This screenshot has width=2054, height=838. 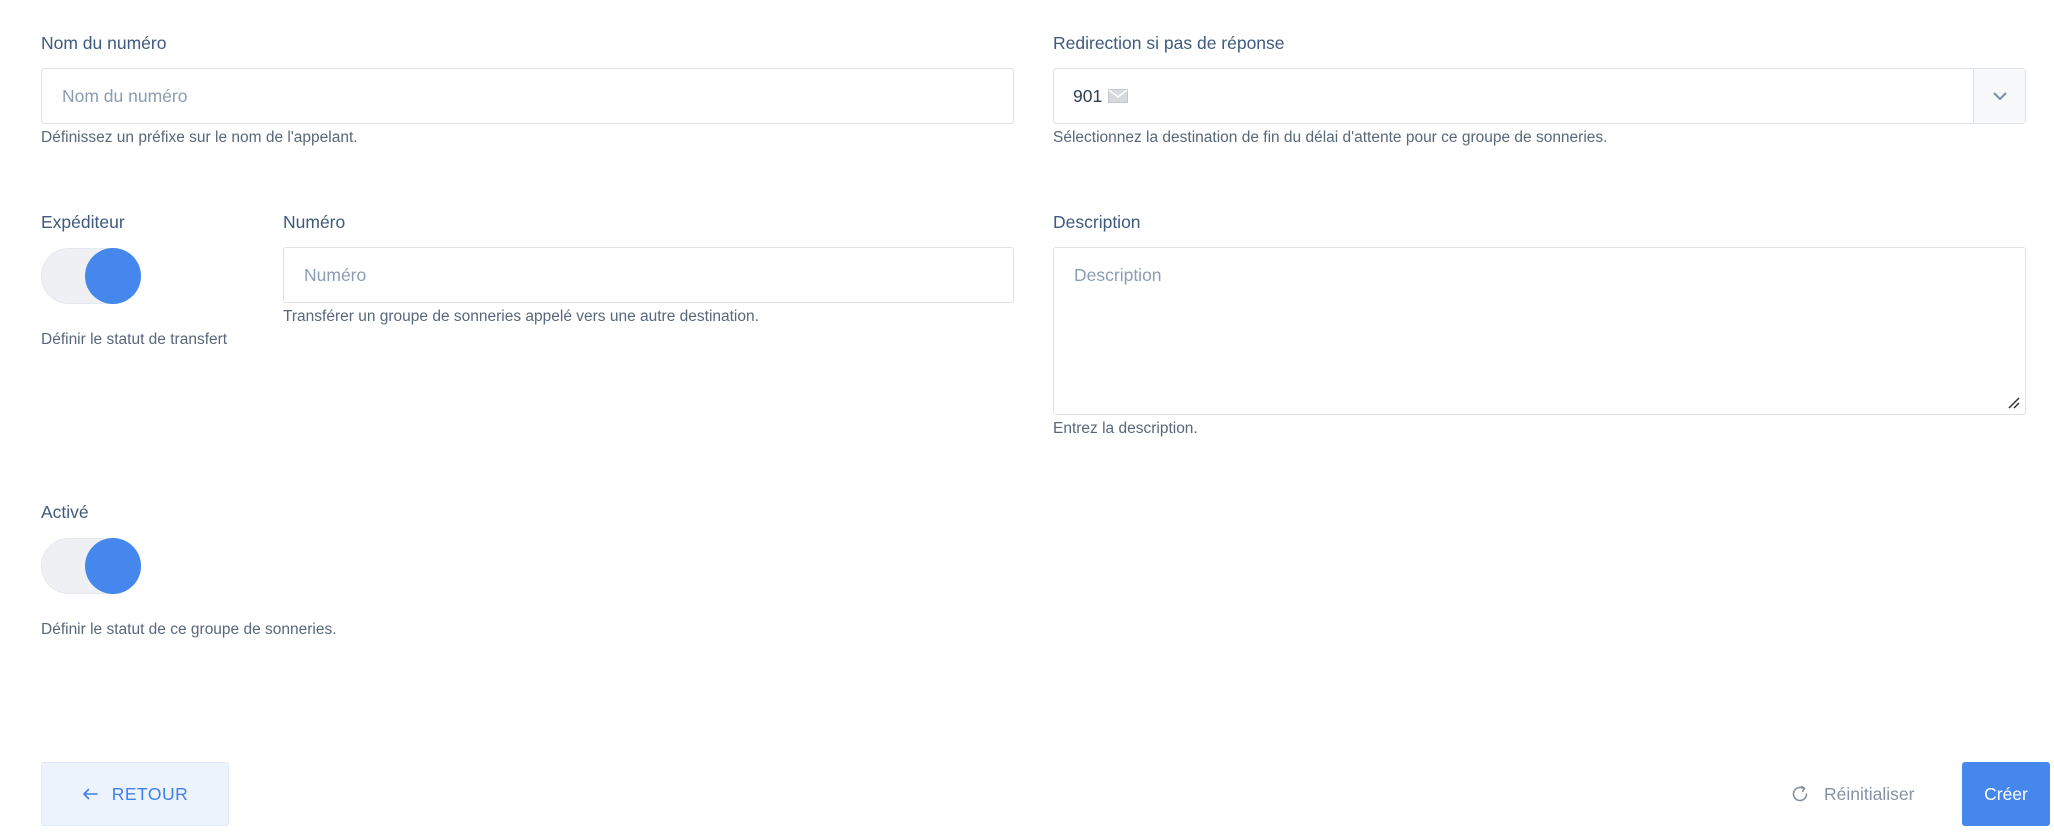 What do you see at coordinates (1169, 43) in the screenshot?
I see `no-answer-redirect-label: Redirection si pas de réponse` at bounding box center [1169, 43].